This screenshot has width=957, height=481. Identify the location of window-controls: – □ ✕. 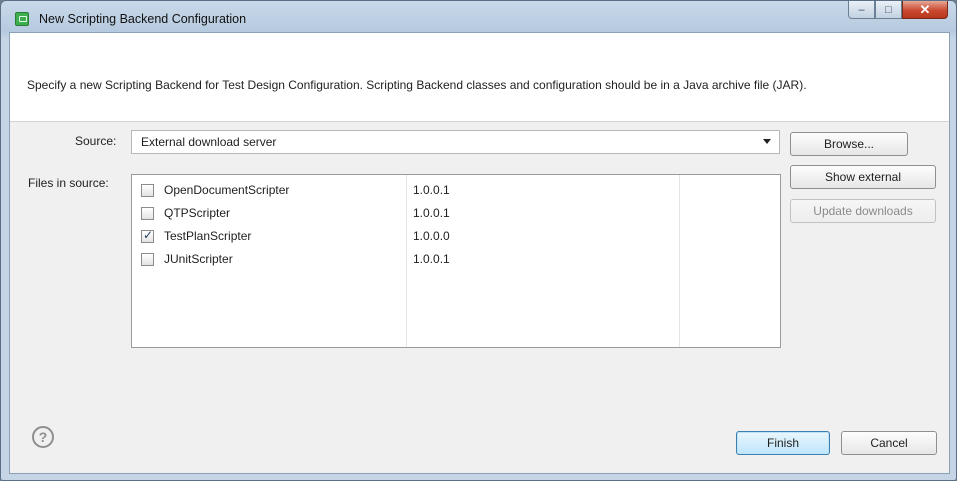
(898, 10).